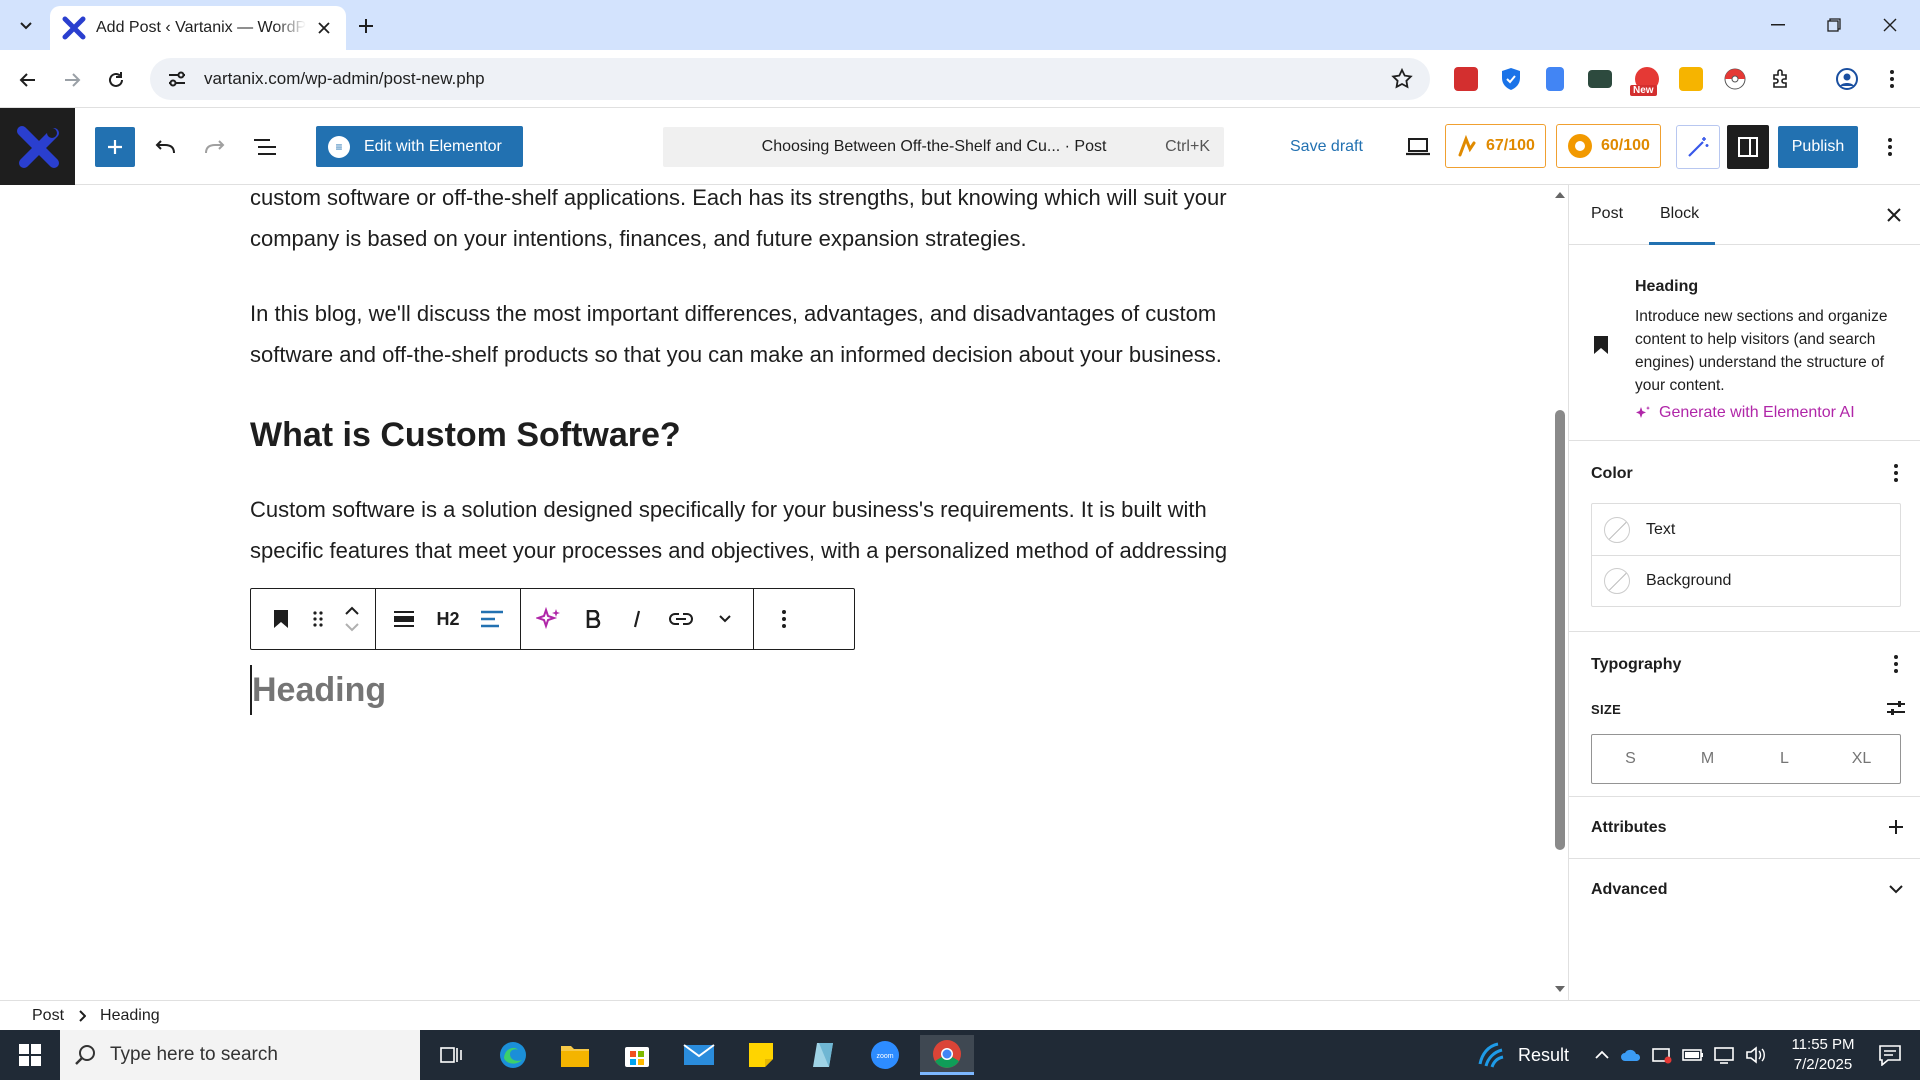 Image resolution: width=1920 pixels, height=1080 pixels. I want to click on block-inserter-button, so click(115, 147).